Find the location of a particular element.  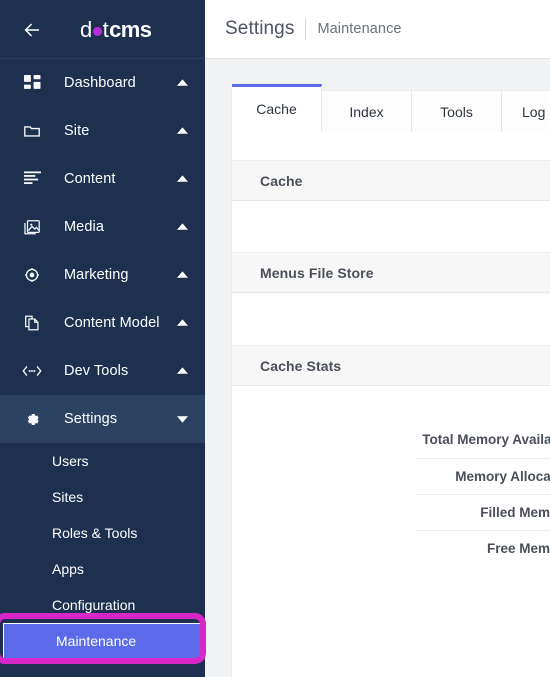

sidebar-item-label: Dashboard is located at coordinates (100, 83).